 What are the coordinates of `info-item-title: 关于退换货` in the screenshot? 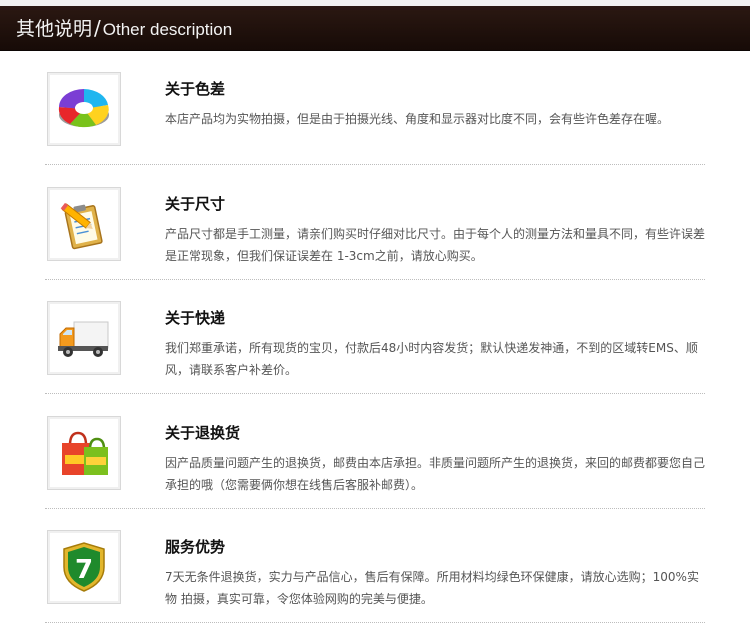 It's located at (203, 433).